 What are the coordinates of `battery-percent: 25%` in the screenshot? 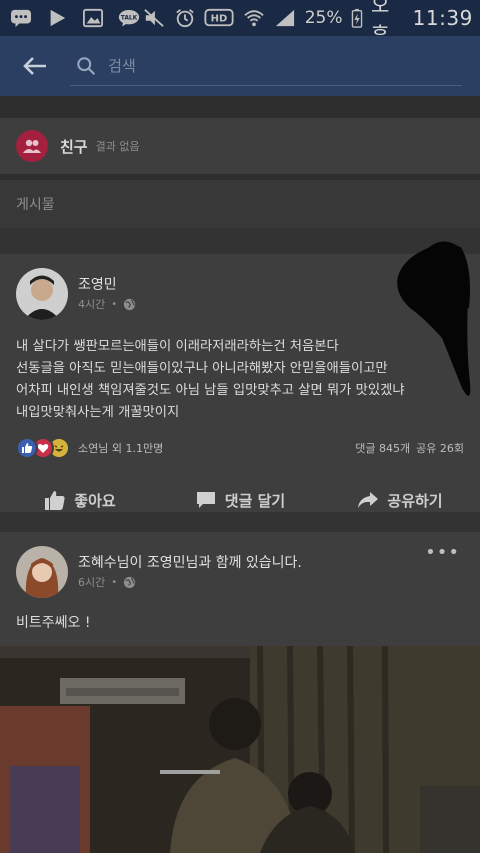 It's located at (323, 18).